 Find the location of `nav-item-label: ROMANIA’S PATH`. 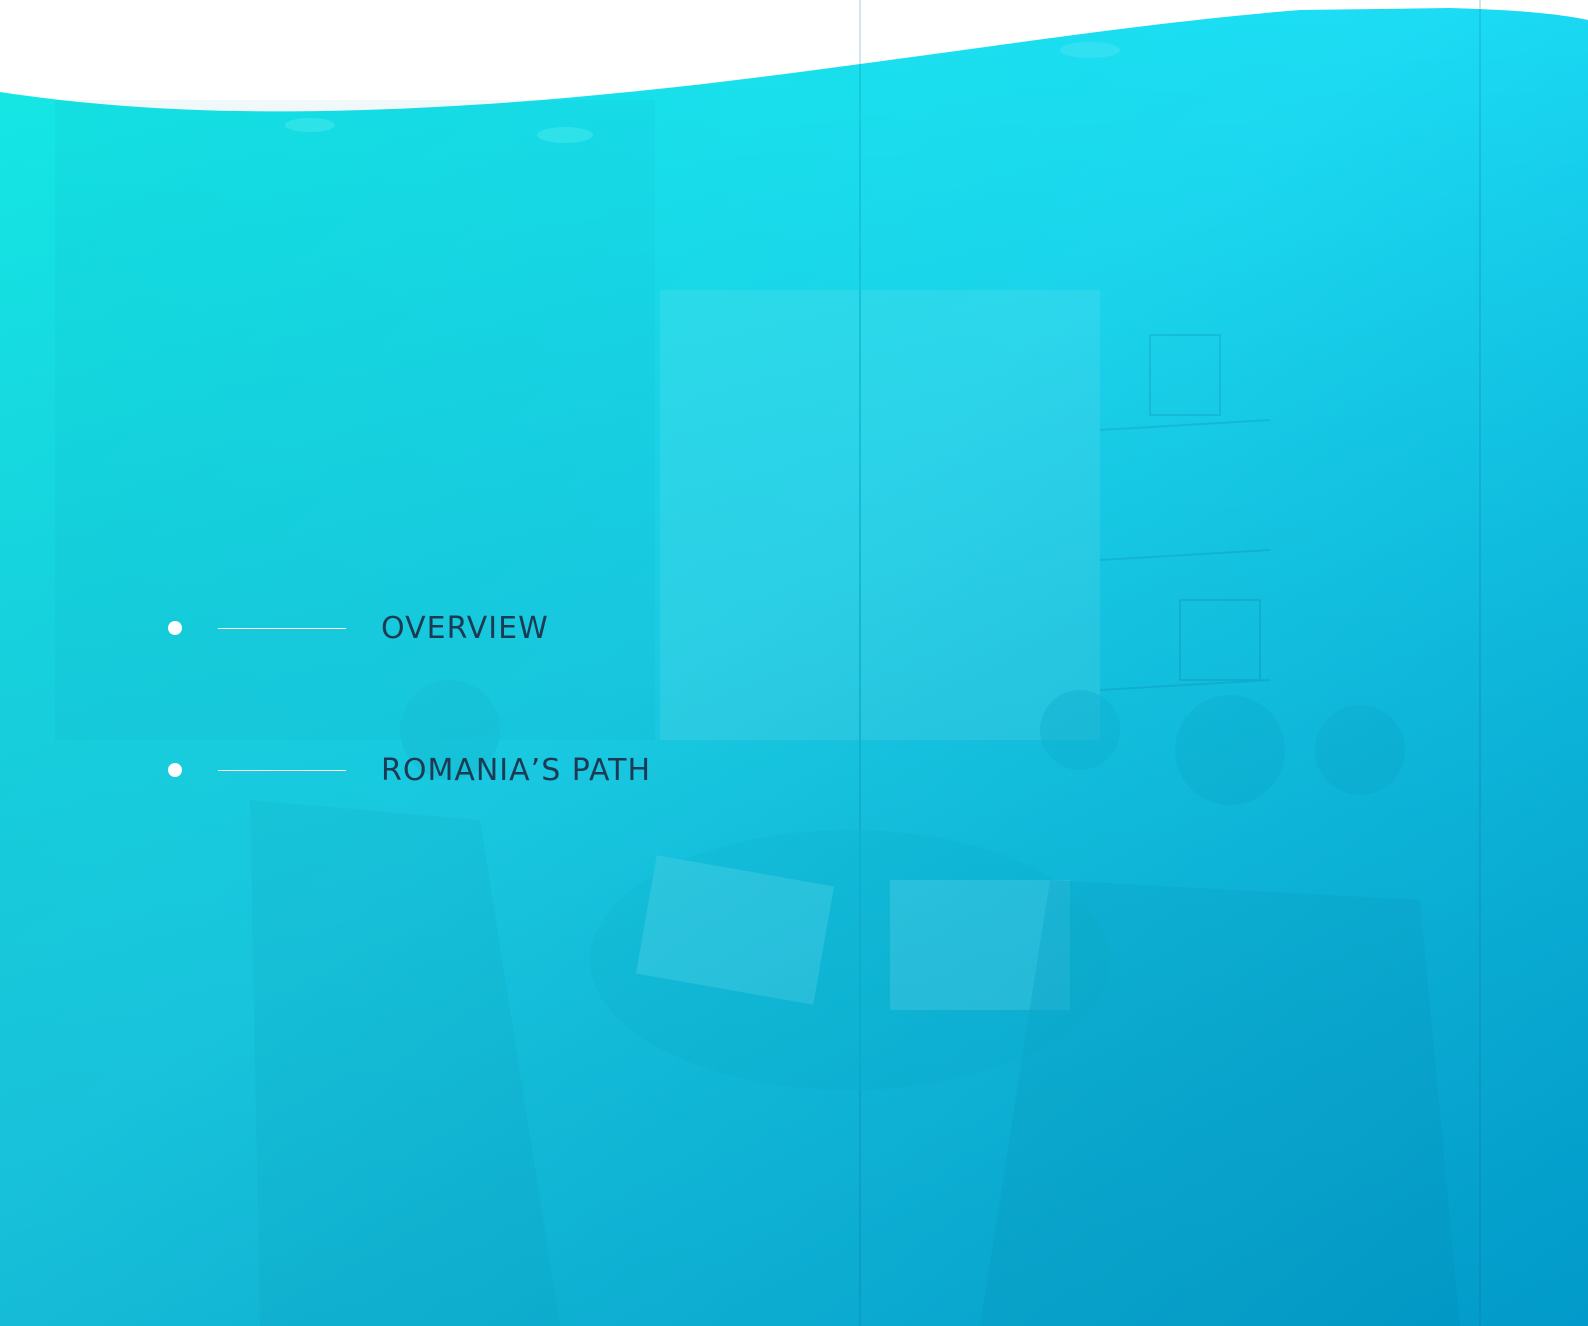

nav-item-label: ROMANIA’S PATH is located at coordinates (516, 770).